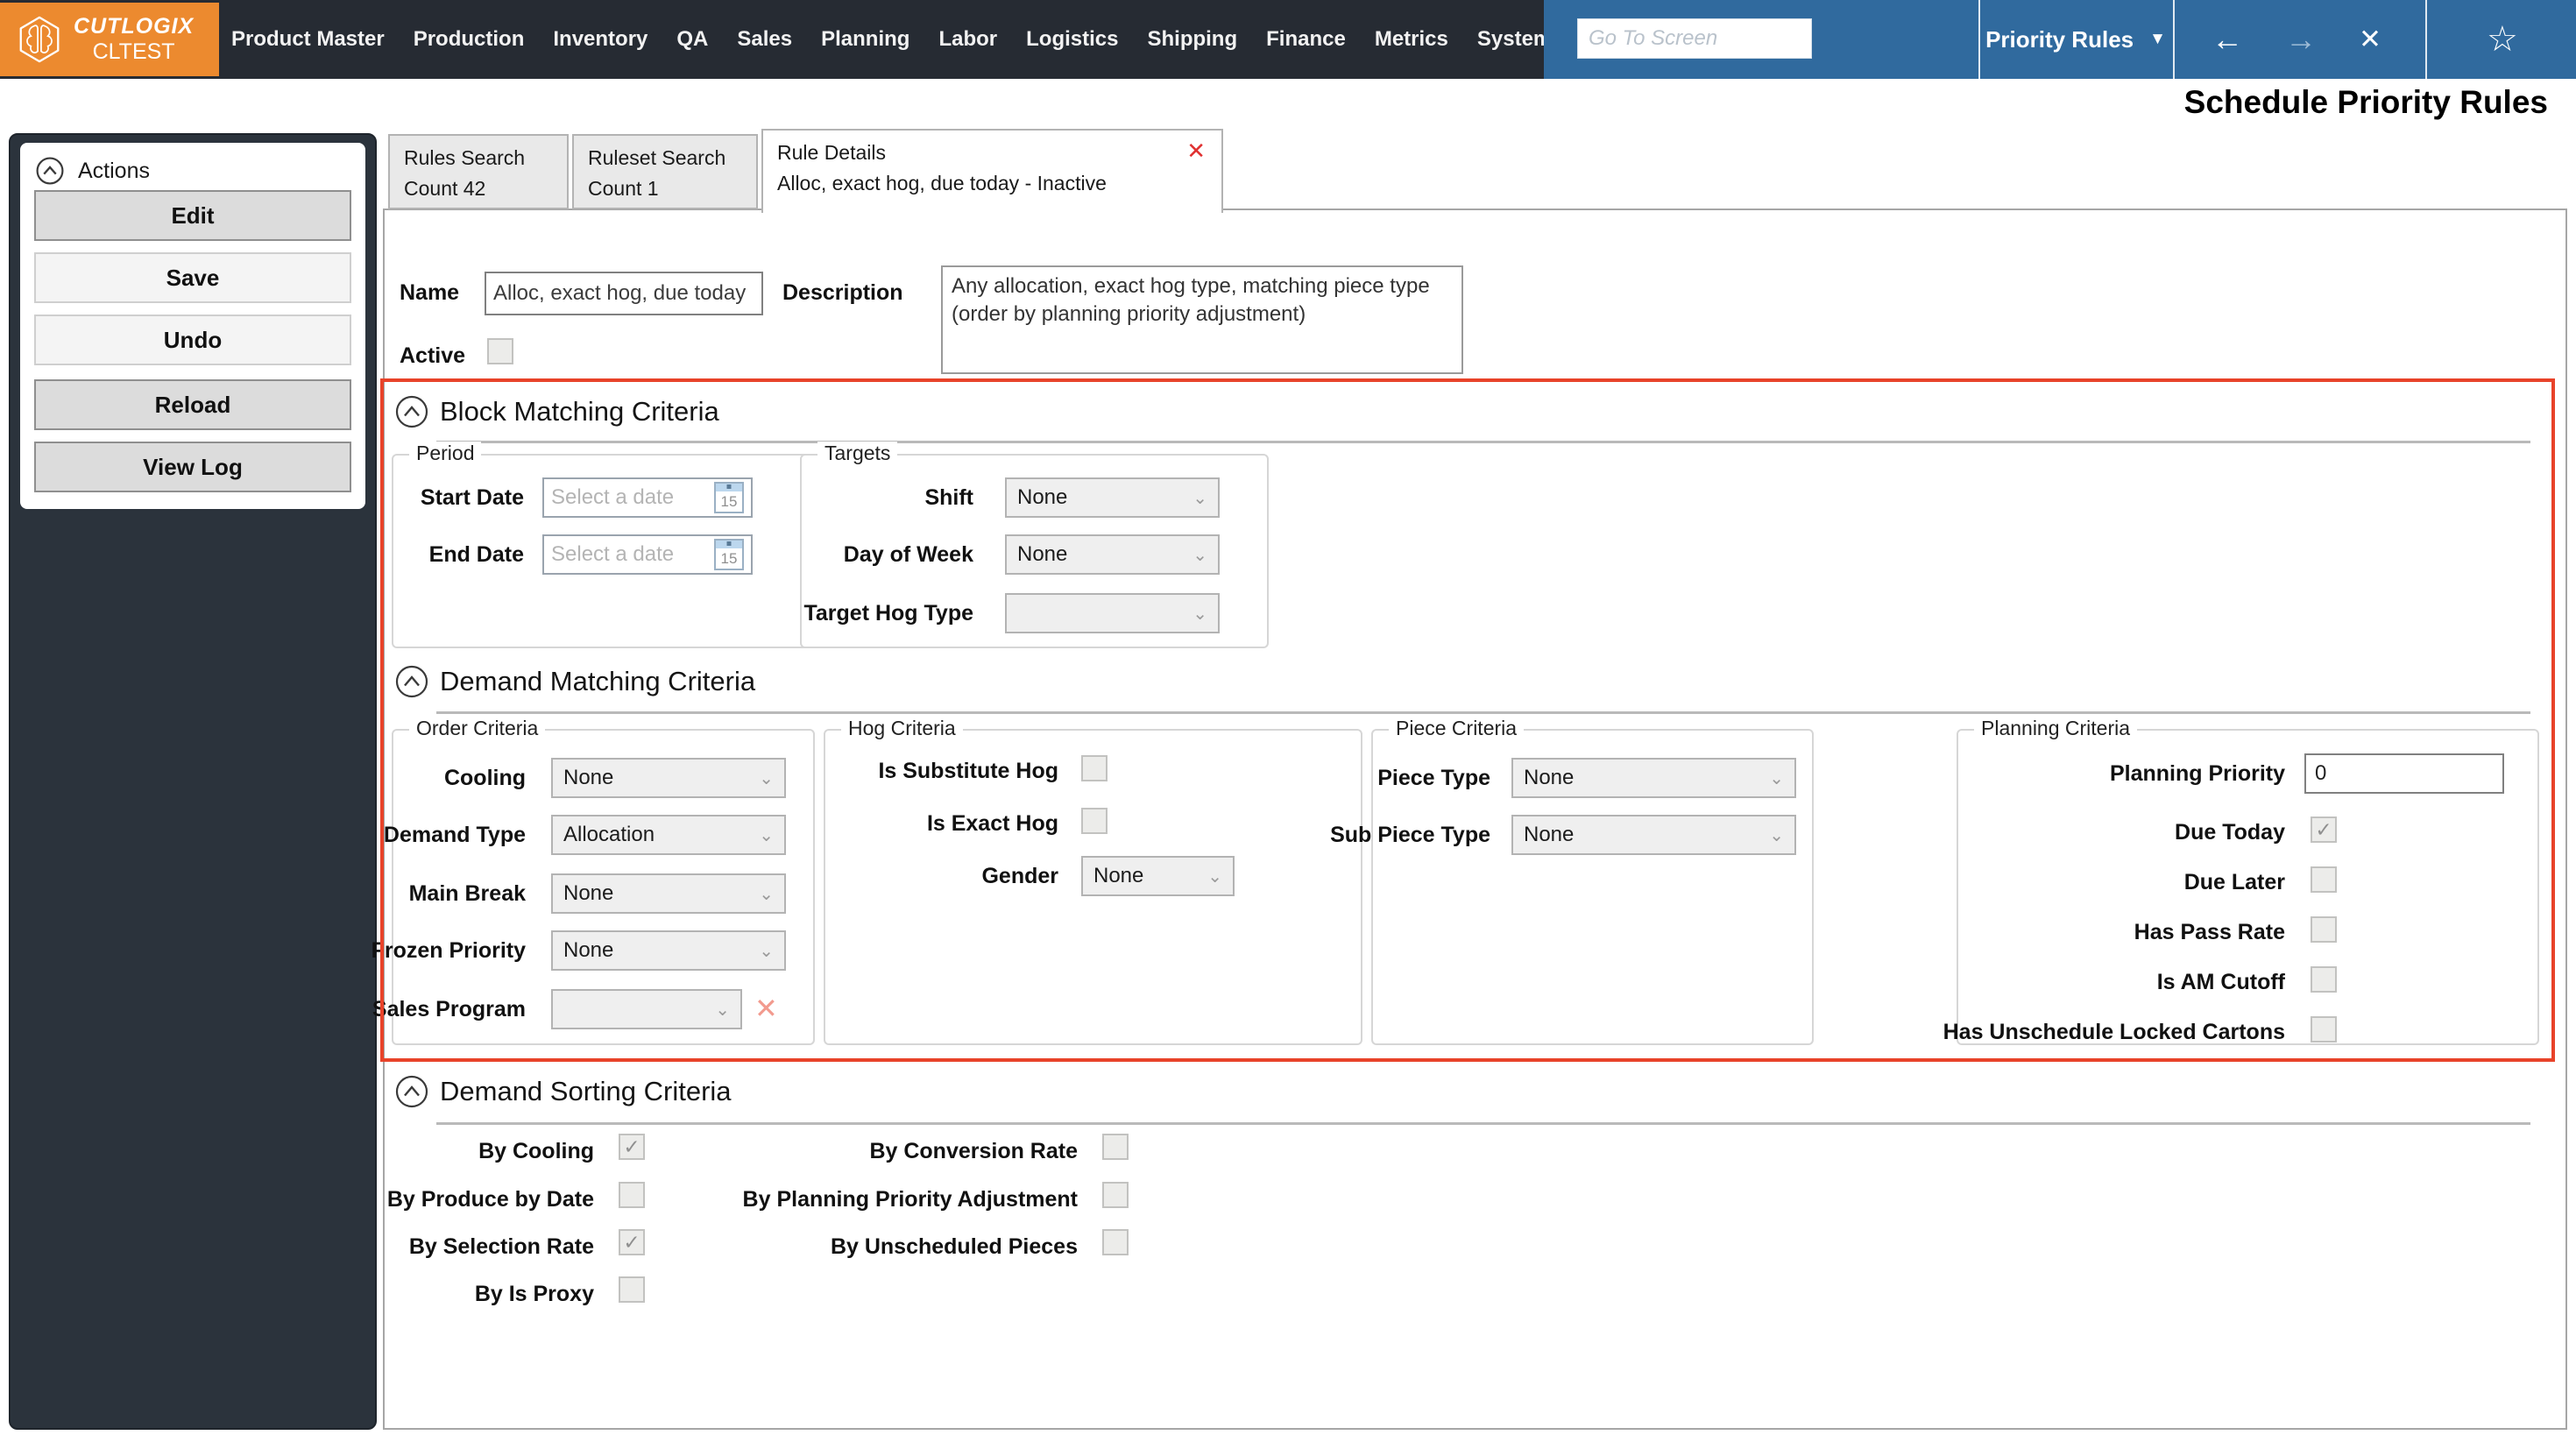  What do you see at coordinates (2324, 1029) in the screenshot?
I see `has-unschedule-locked-cartons-checkbox` at bounding box center [2324, 1029].